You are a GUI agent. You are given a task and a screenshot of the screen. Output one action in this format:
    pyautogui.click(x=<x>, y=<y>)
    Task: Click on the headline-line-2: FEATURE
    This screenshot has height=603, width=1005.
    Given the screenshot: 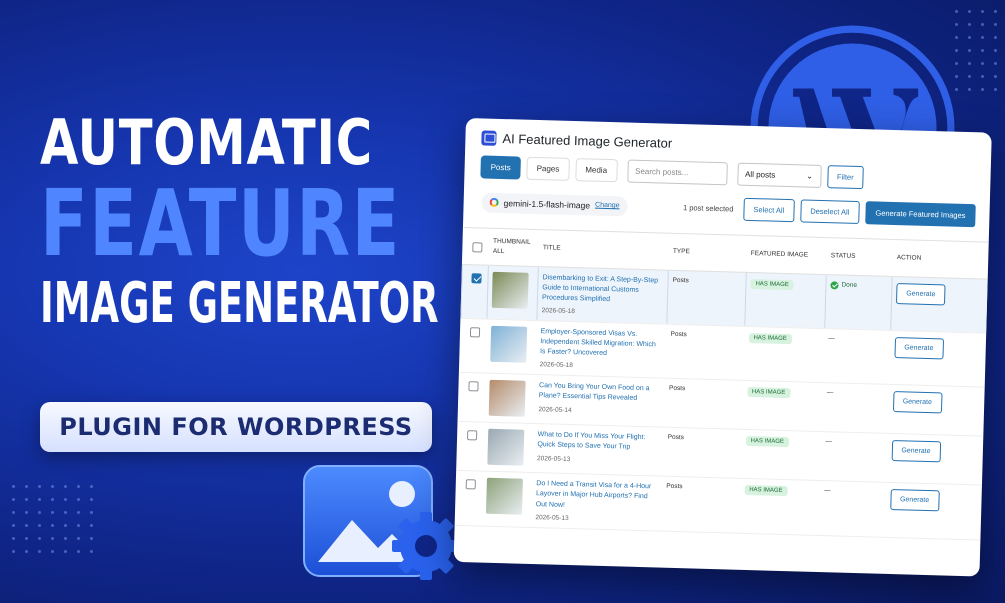 What is the action you would take?
    pyautogui.click(x=220, y=223)
    